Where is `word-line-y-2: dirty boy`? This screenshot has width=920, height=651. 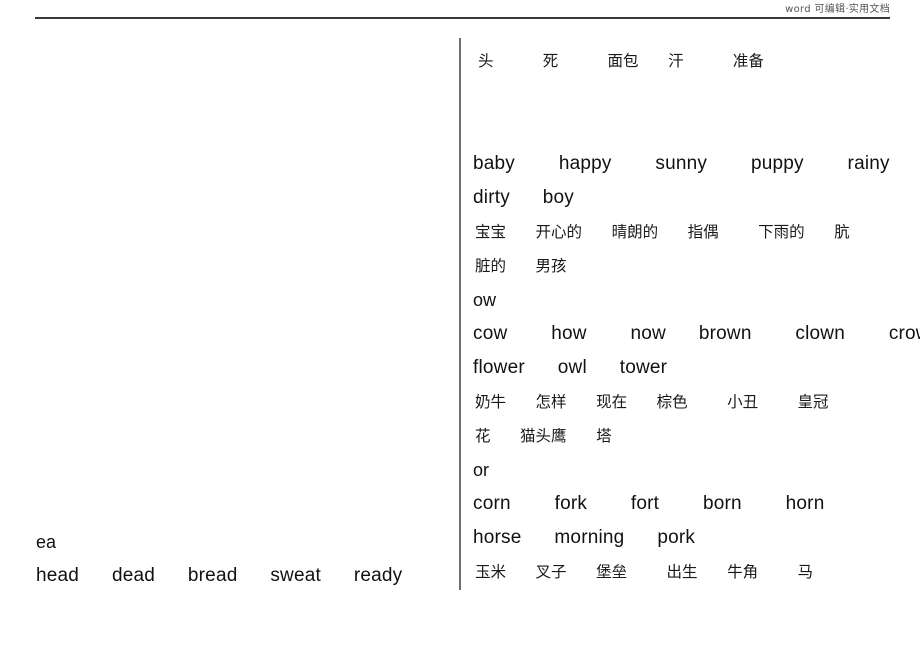 word-line-y-2: dirty boy is located at coordinates (524, 197).